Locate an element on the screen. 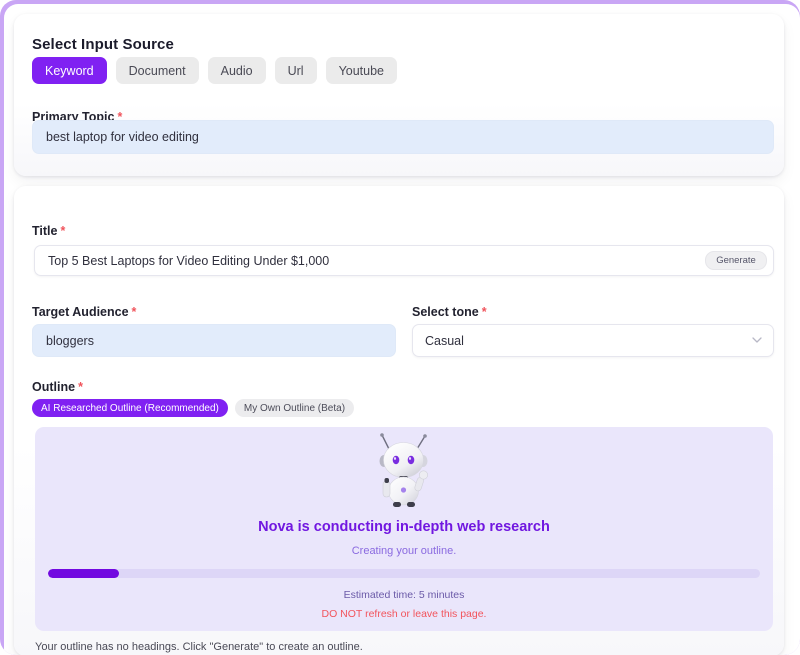  refresh-warning-label: DO NOT refresh or leave this page. is located at coordinates (404, 614).